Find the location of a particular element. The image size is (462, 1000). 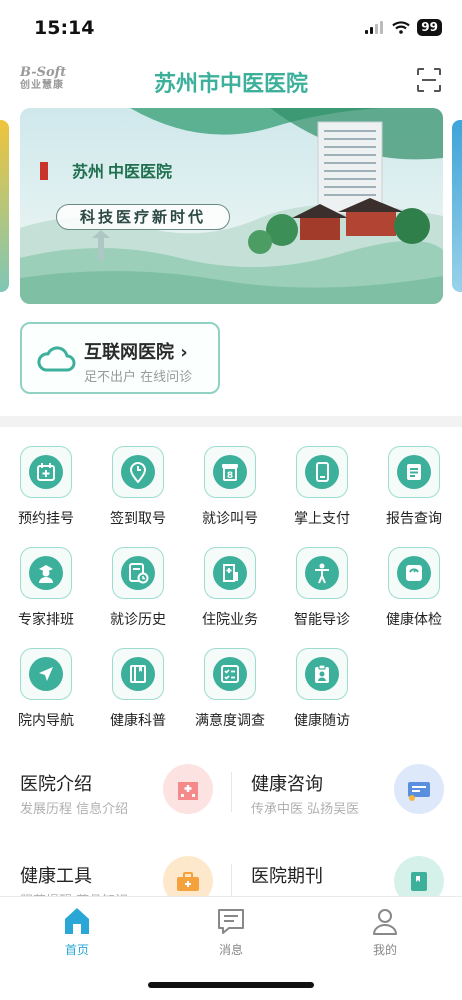

grid-label: 预约挂号 is located at coordinates (46, 519).